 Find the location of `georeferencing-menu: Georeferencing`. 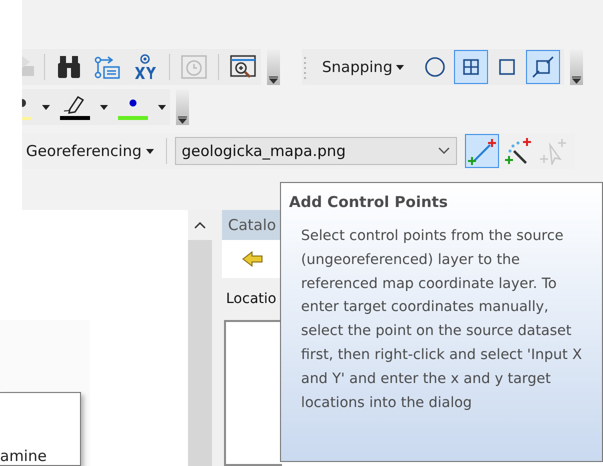

georeferencing-menu: Georeferencing is located at coordinates (90, 151).